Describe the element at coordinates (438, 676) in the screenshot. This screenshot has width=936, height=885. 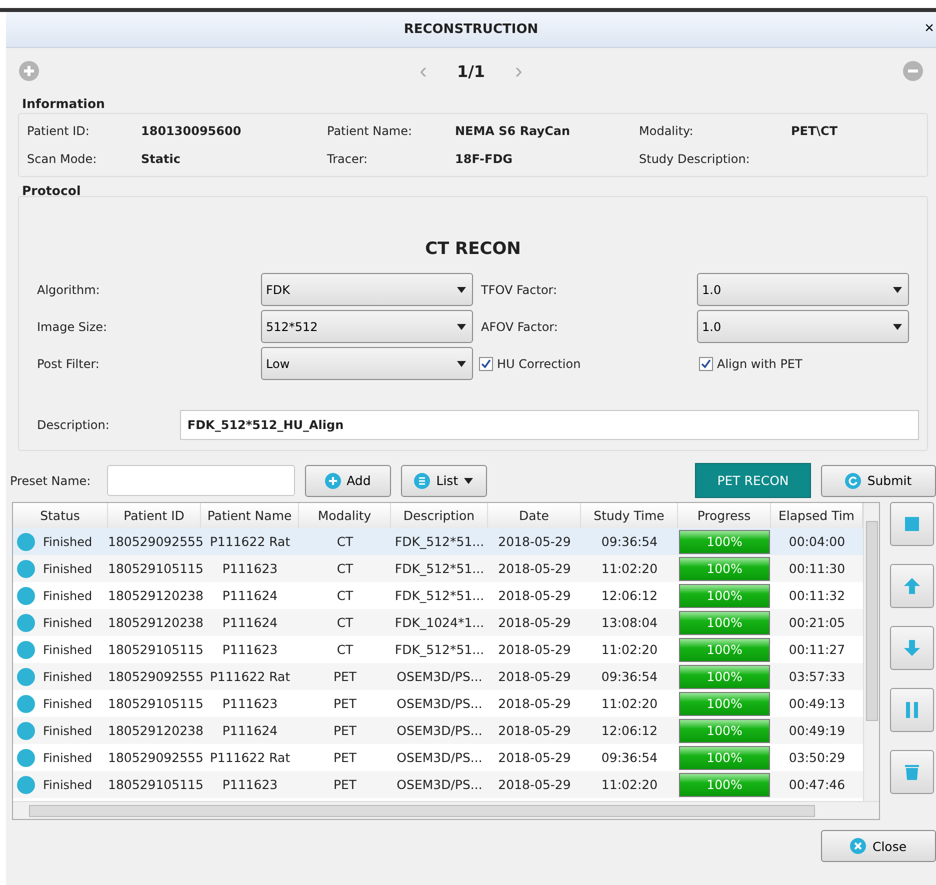
I see `table-row: Finished 180529092555 P111622 Rat PET OSEM3D/PS... 2018-05-29 09:36:54 100% 03:57:33` at that location.